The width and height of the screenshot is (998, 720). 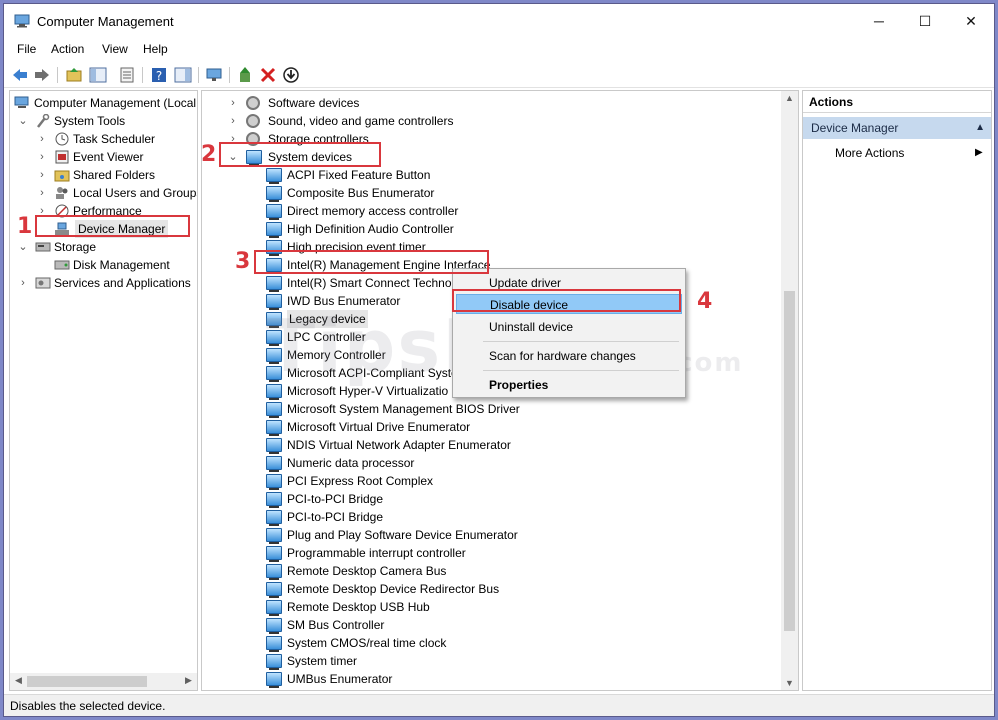 What do you see at coordinates (925, 21) in the screenshot?
I see `maximize-button: ☐` at bounding box center [925, 21].